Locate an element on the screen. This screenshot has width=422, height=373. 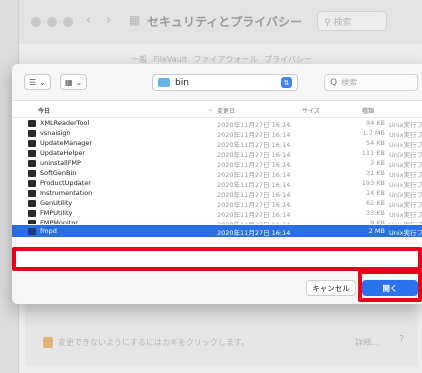
file-name: Instrumentation is located at coordinates (66, 193).